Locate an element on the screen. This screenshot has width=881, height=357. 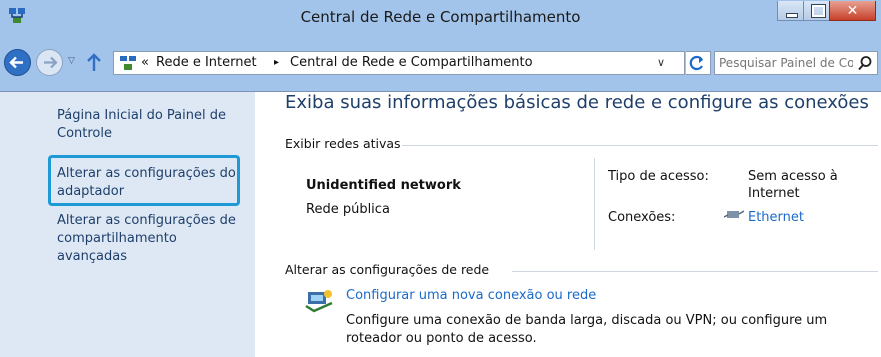
connections-label: Conexões: is located at coordinates (642, 217).